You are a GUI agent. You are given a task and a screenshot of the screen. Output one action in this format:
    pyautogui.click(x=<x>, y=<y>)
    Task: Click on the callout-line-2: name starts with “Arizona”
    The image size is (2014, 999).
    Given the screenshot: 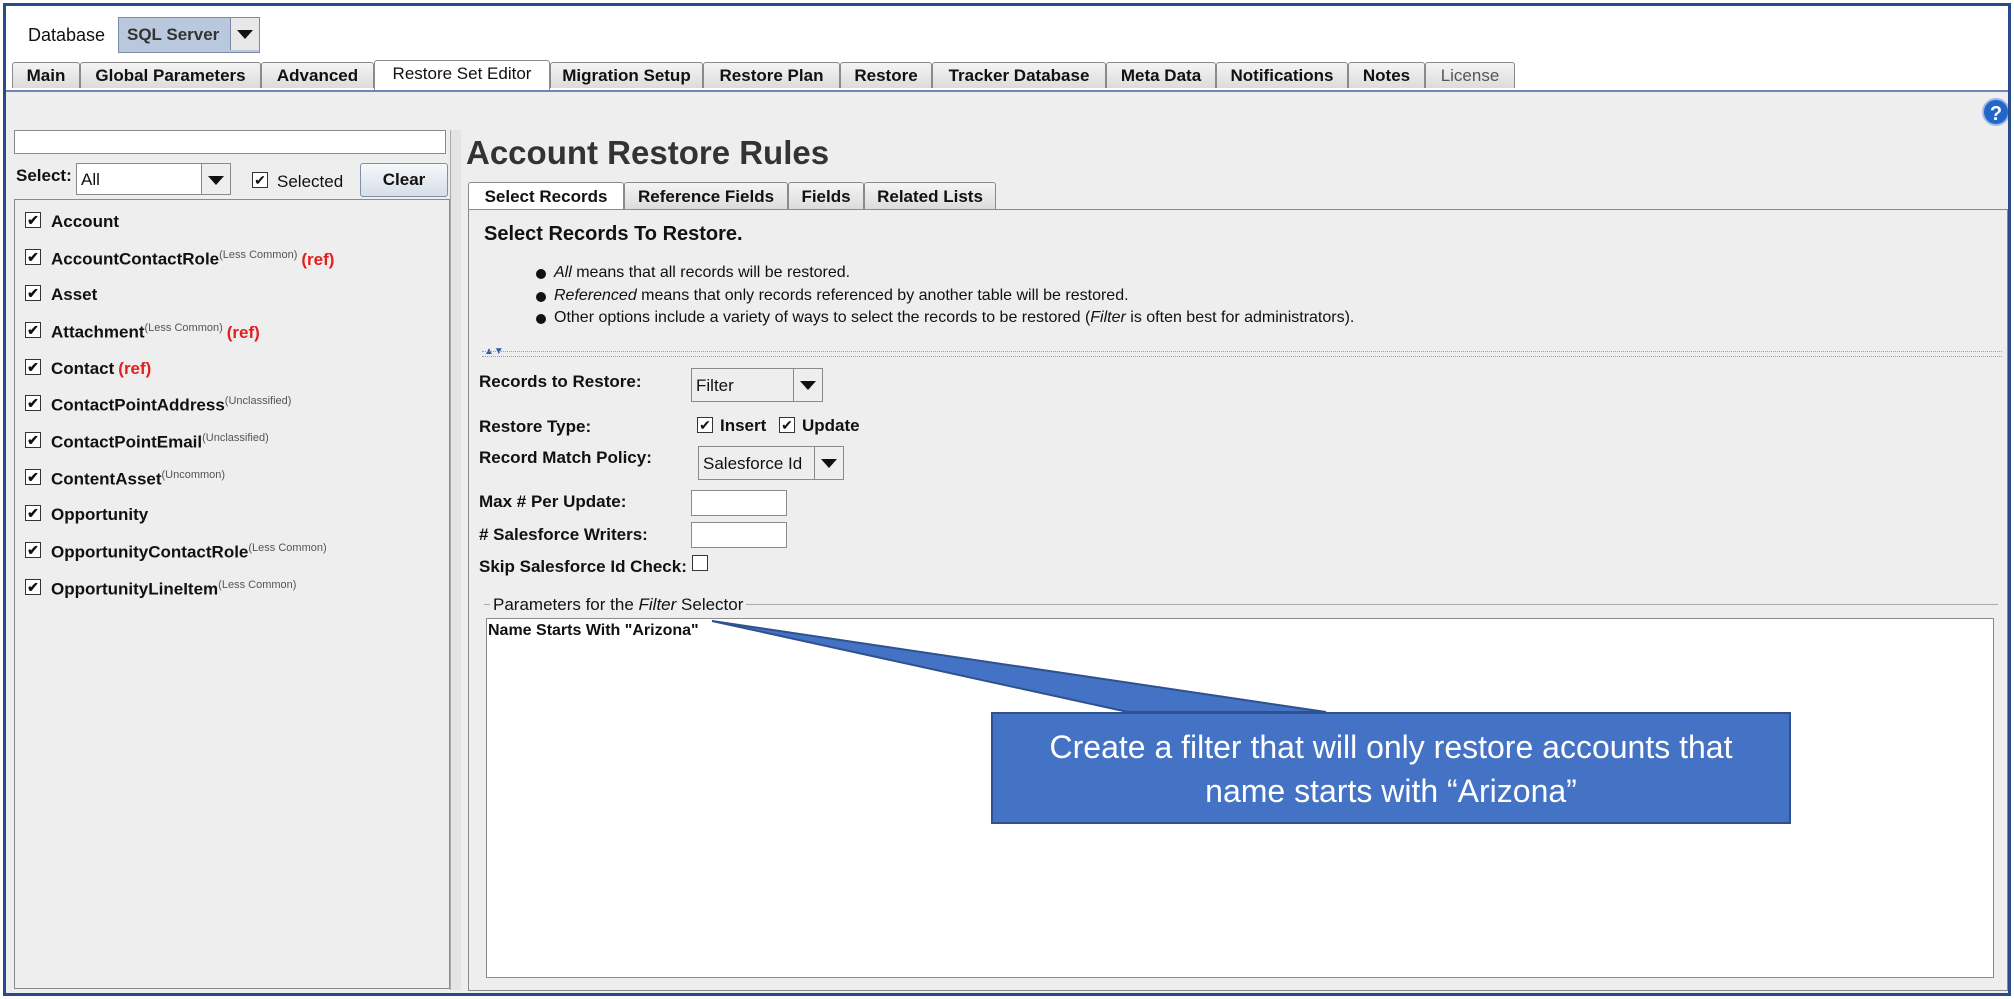 What is the action you would take?
    pyautogui.click(x=1391, y=791)
    